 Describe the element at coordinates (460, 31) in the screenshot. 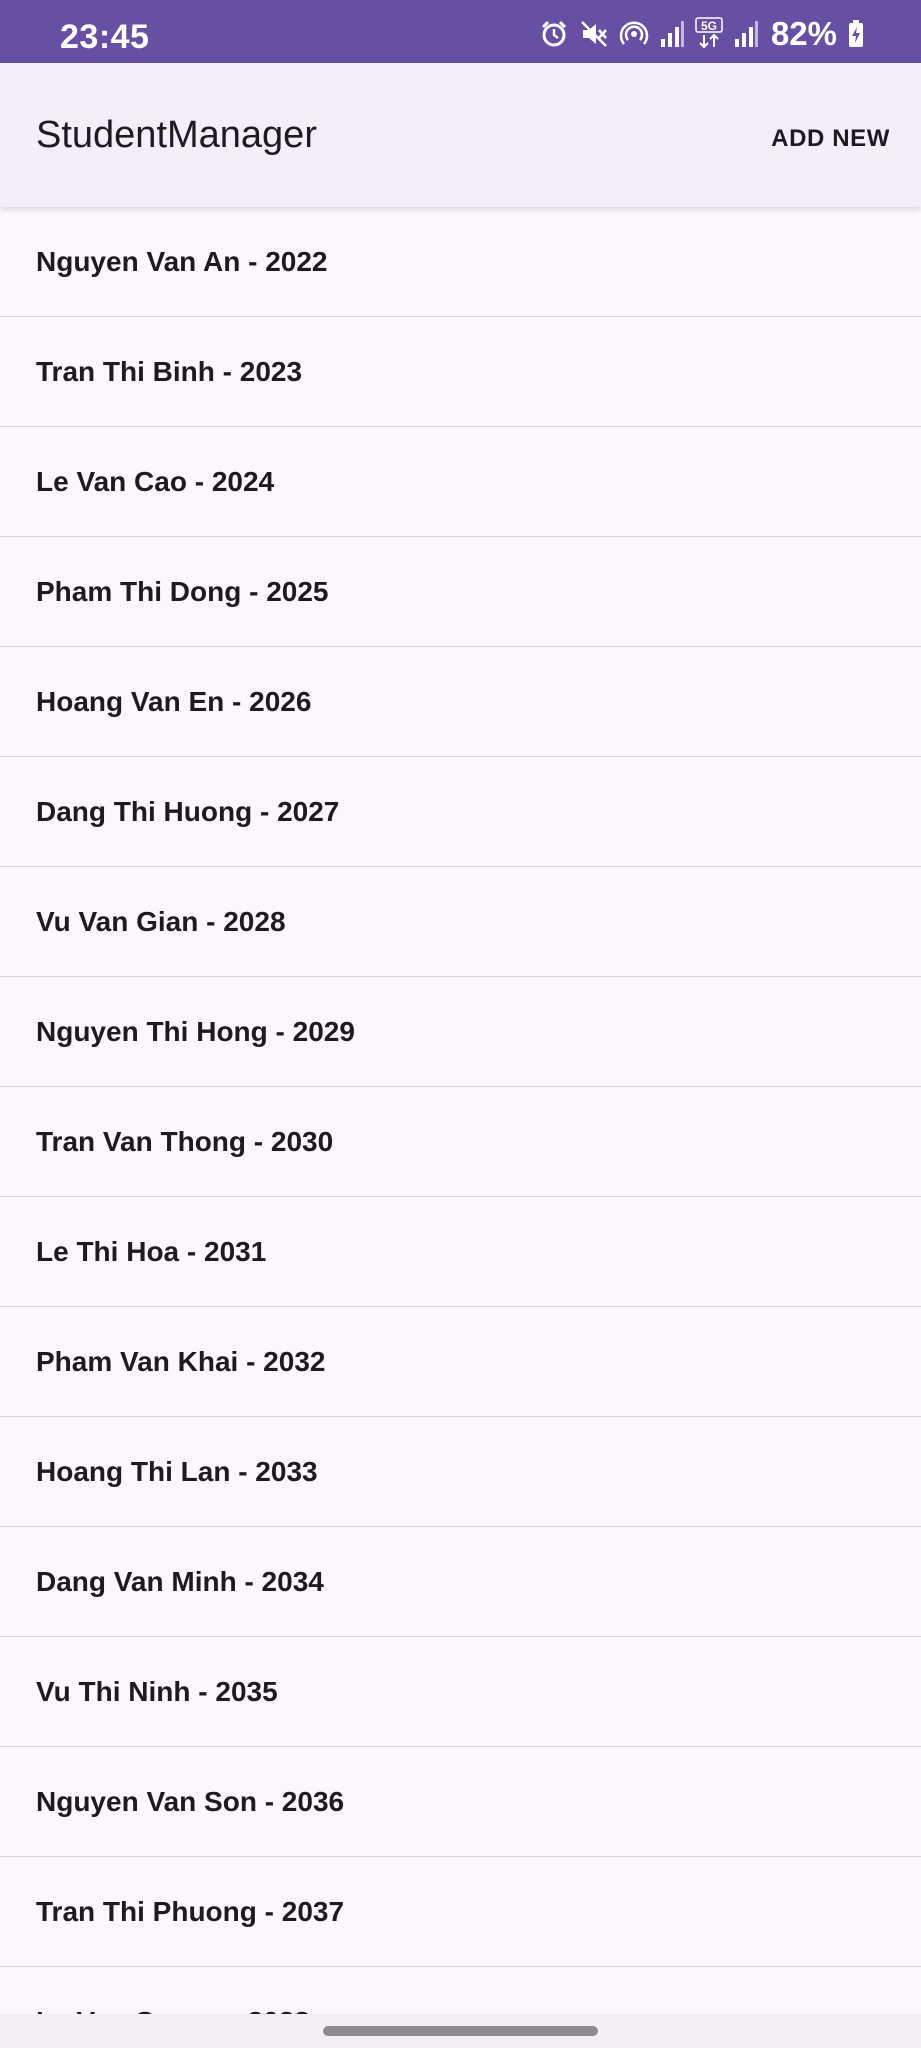

I see `status-bar: 23:45 5G 82%` at that location.